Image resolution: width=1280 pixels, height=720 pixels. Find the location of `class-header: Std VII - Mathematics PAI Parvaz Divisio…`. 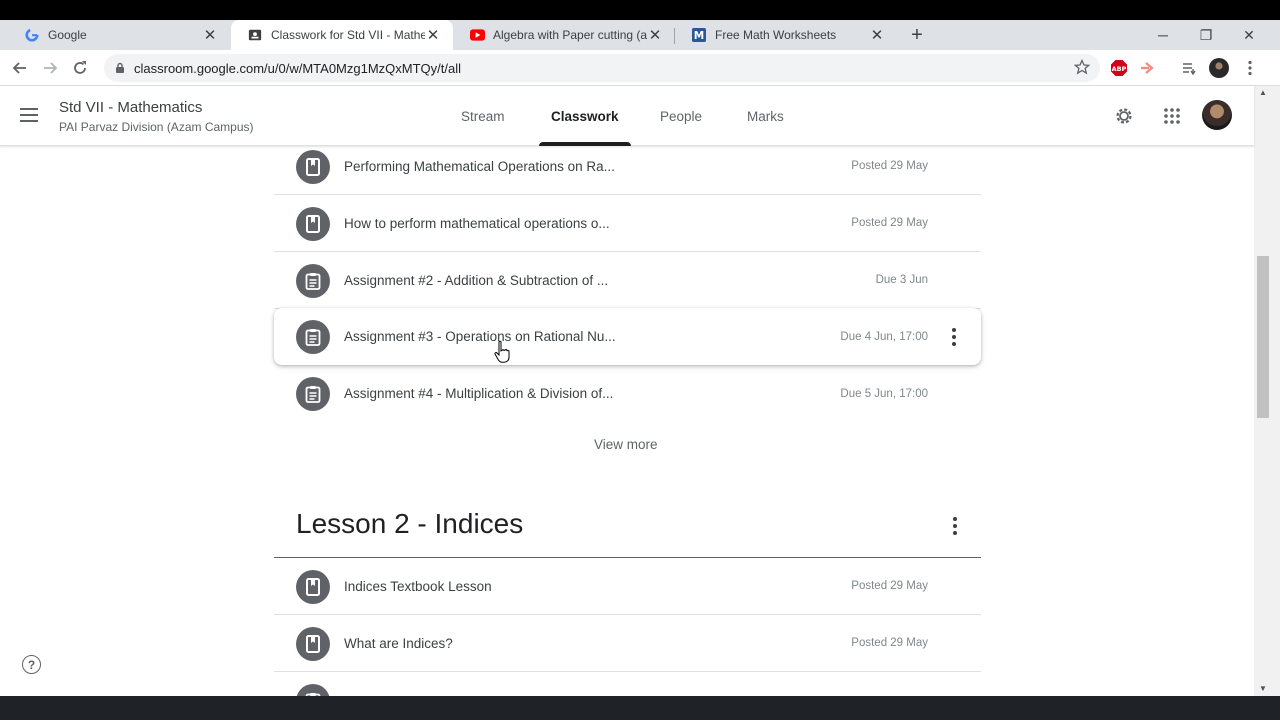

class-header: Std VII - Mathematics PAI Parvaz Divisio… is located at coordinates (627, 116).